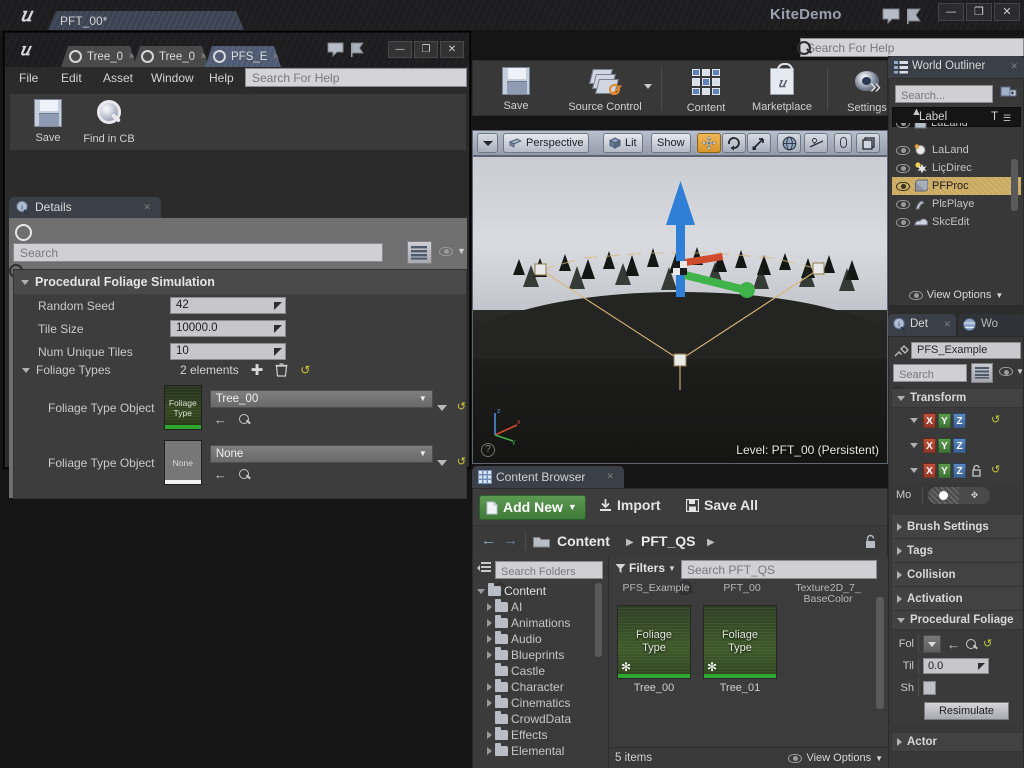  I want to click on maximize-button: ❐, so click(426, 49).